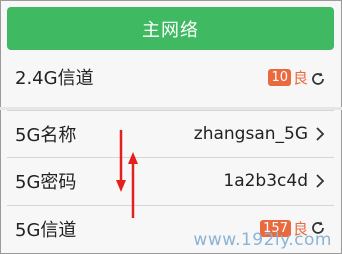 This screenshot has height=254, width=342. Describe the element at coordinates (300, 78) in the screenshot. I see `channel-24g-quality: 良` at that location.